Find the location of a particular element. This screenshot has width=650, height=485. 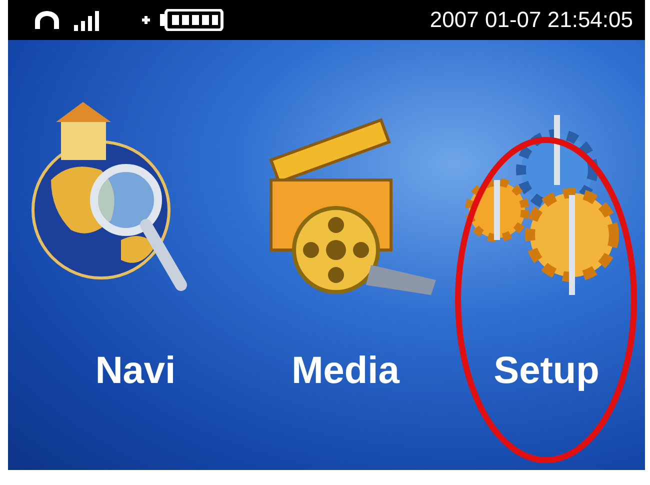

battery-charging-icon is located at coordinates (183, 20).